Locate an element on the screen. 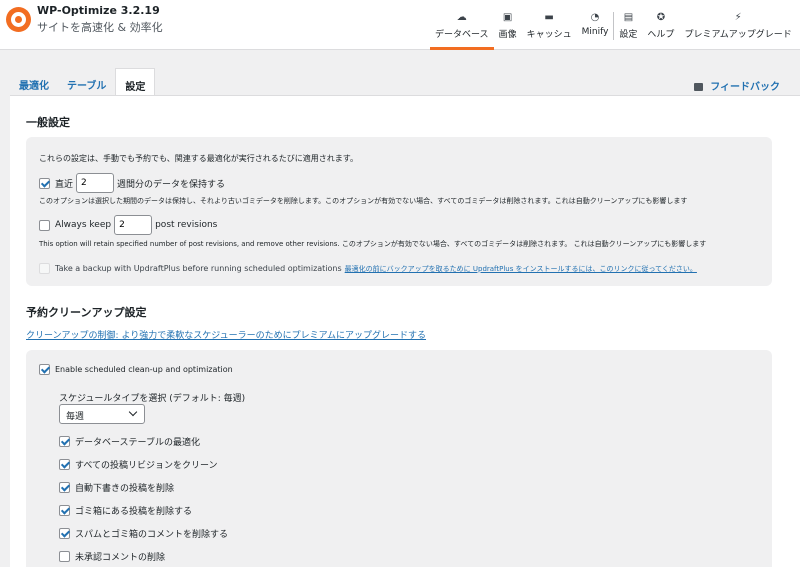 The height and width of the screenshot is (567, 800). nav-help: ✪ ヘルプ is located at coordinates (660, 25).